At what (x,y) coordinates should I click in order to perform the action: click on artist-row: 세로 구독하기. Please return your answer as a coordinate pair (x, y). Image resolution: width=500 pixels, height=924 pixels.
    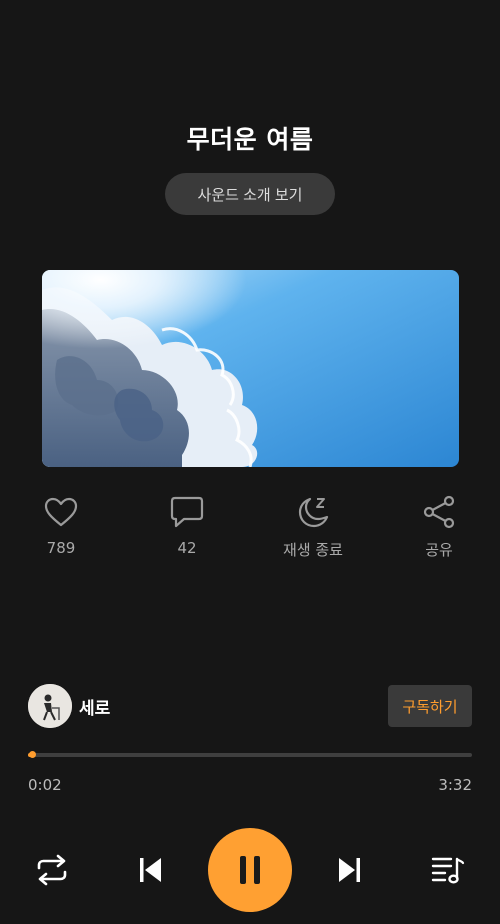
    Looking at the image, I should click on (250, 706).